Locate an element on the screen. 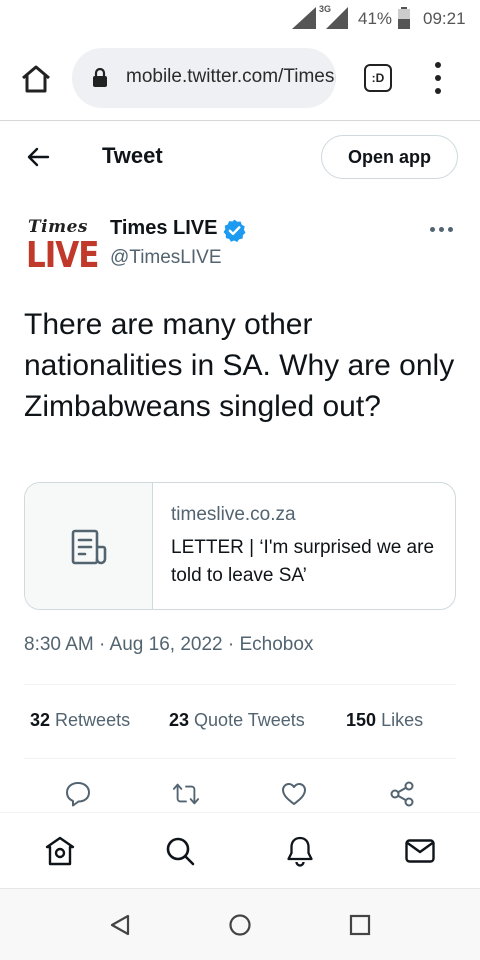  article-icon is located at coordinates (89, 547).